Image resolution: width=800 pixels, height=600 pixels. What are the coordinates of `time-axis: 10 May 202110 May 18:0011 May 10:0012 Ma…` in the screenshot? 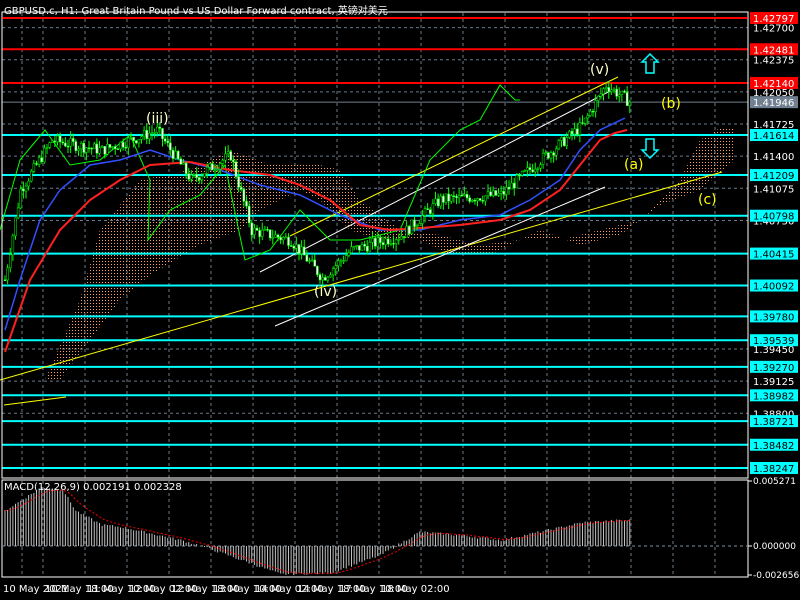 It's located at (226, 589).